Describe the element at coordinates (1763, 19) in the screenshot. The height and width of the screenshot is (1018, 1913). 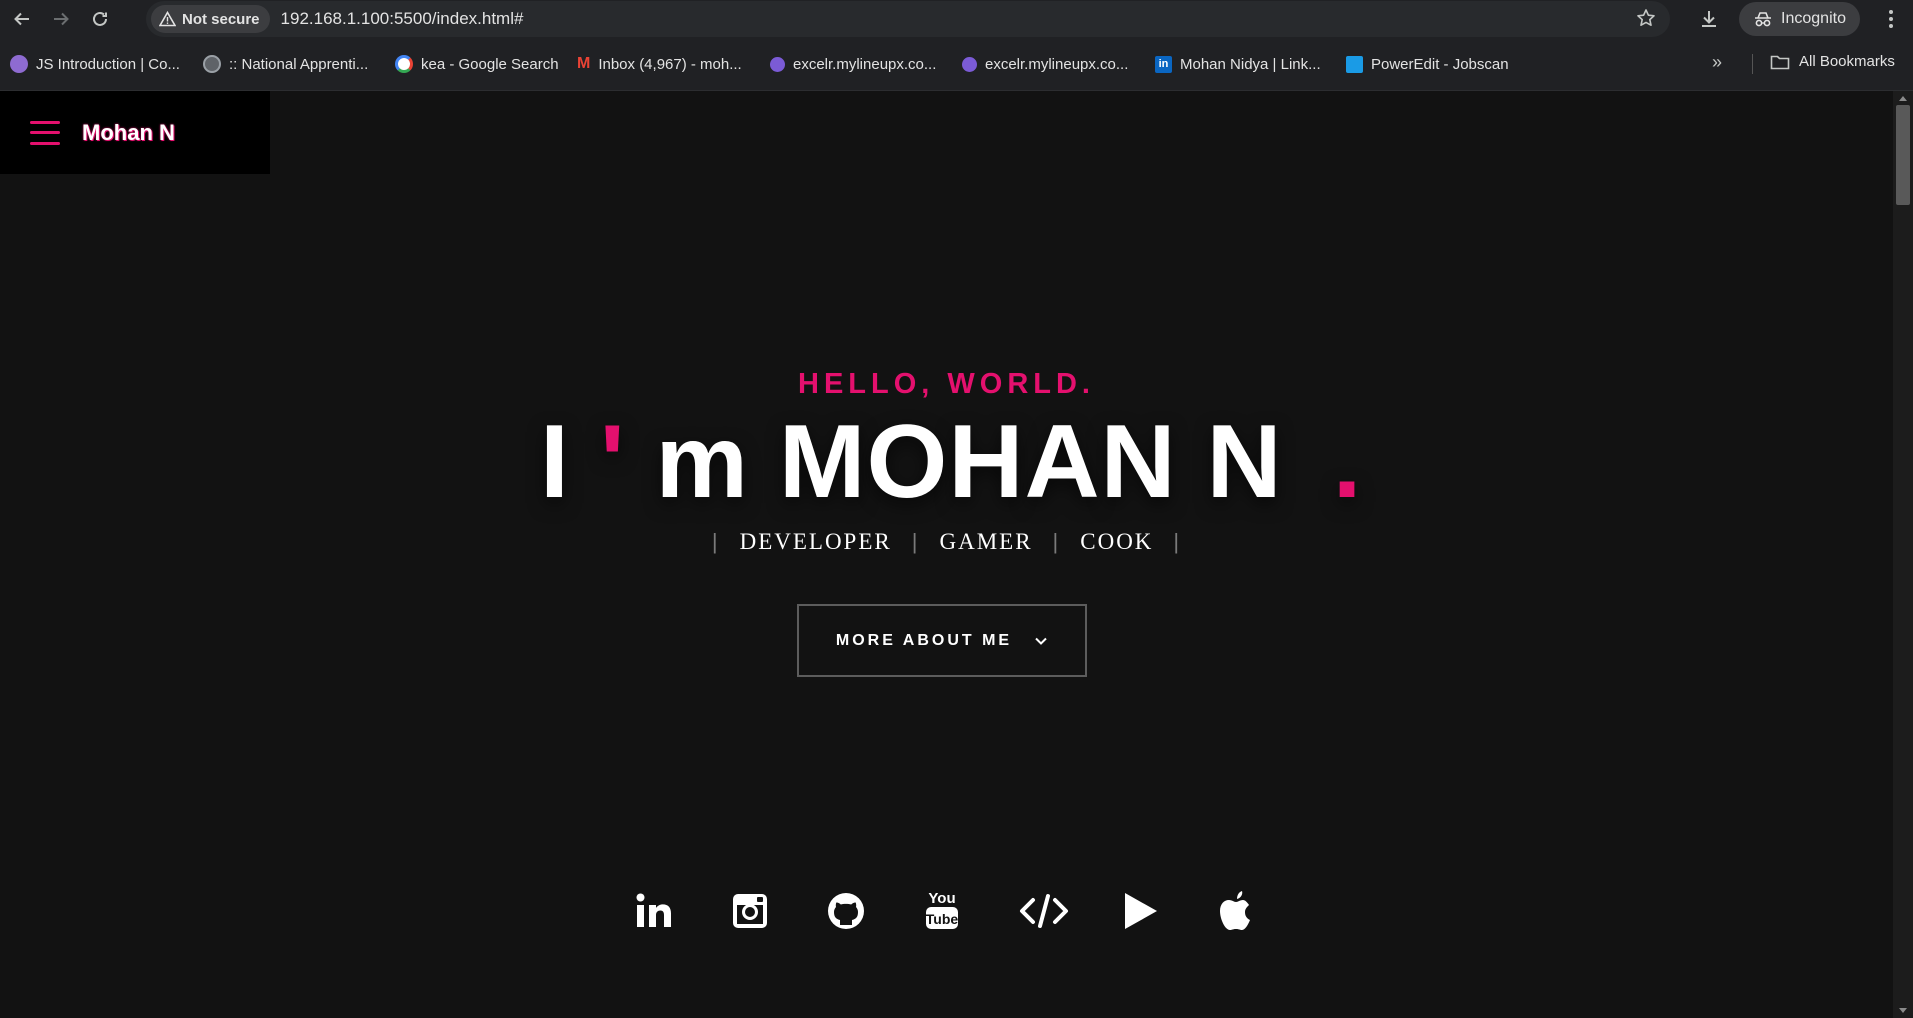
I see `incognito-icon` at that location.